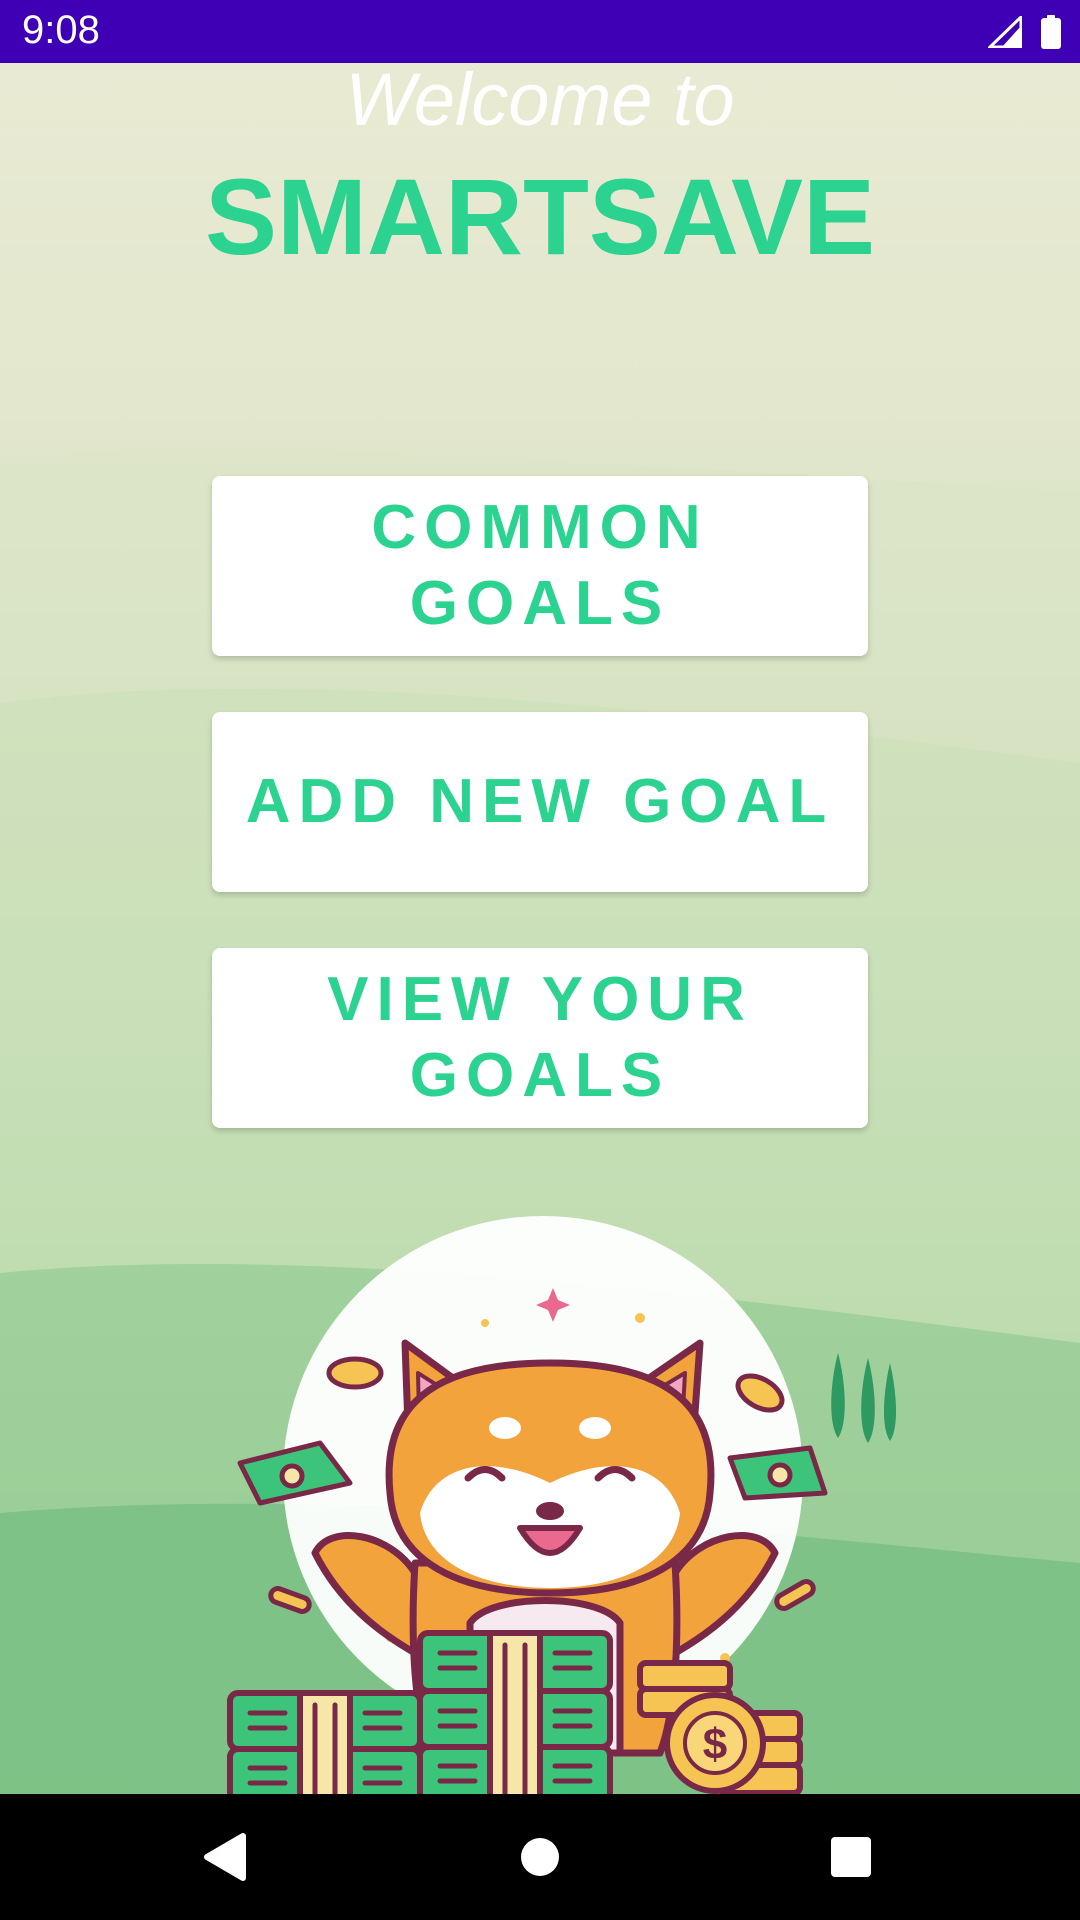  I want to click on recents-button, so click(851, 1857).